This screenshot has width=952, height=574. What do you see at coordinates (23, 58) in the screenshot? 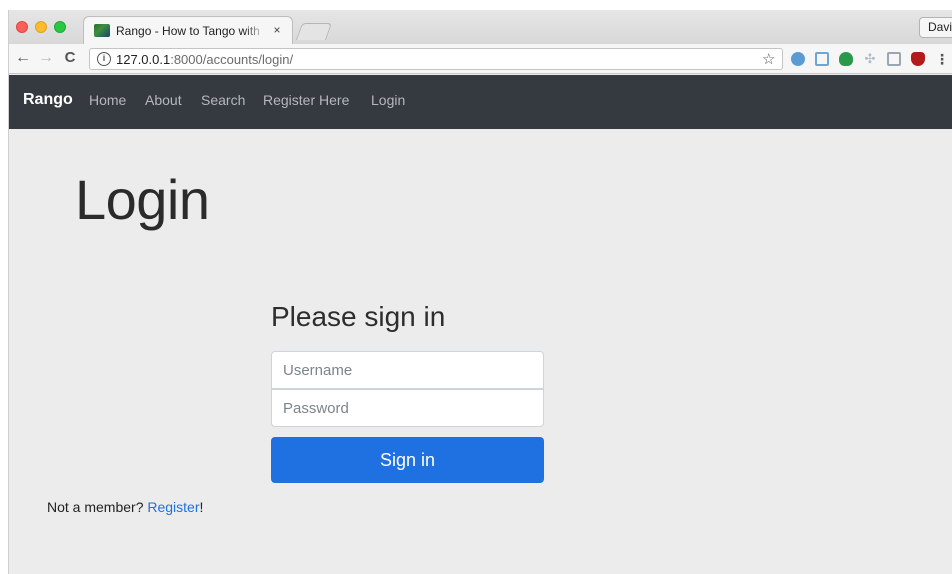
I see `back-arrow-icon: ←` at bounding box center [23, 58].